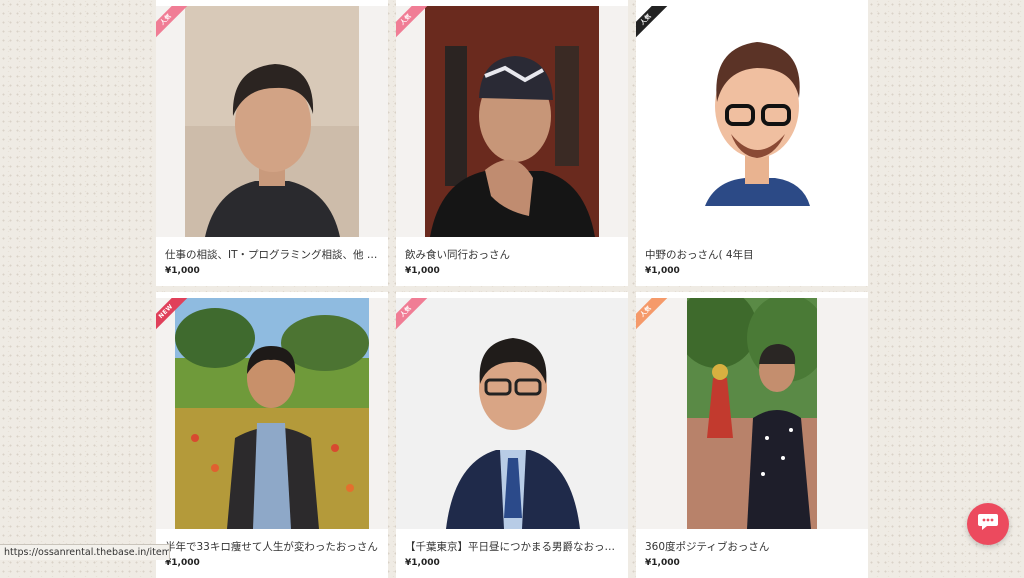  Describe the element at coordinates (753, 254) in the screenshot. I see `product-title: 中野のおっさん( 4年目` at that location.